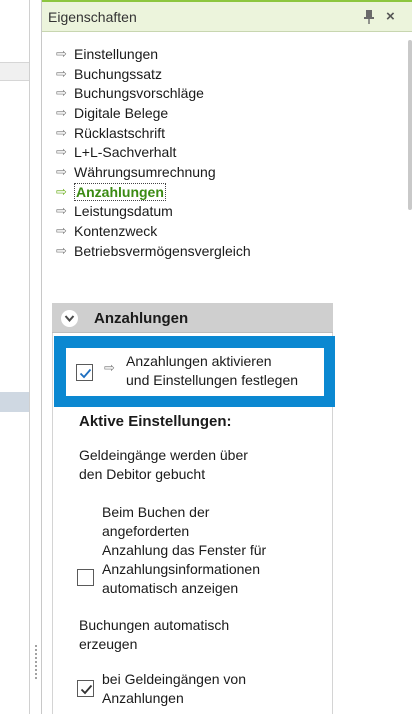 The image size is (412, 714). Describe the element at coordinates (390, 16) in the screenshot. I see `close-icon: ×` at that location.